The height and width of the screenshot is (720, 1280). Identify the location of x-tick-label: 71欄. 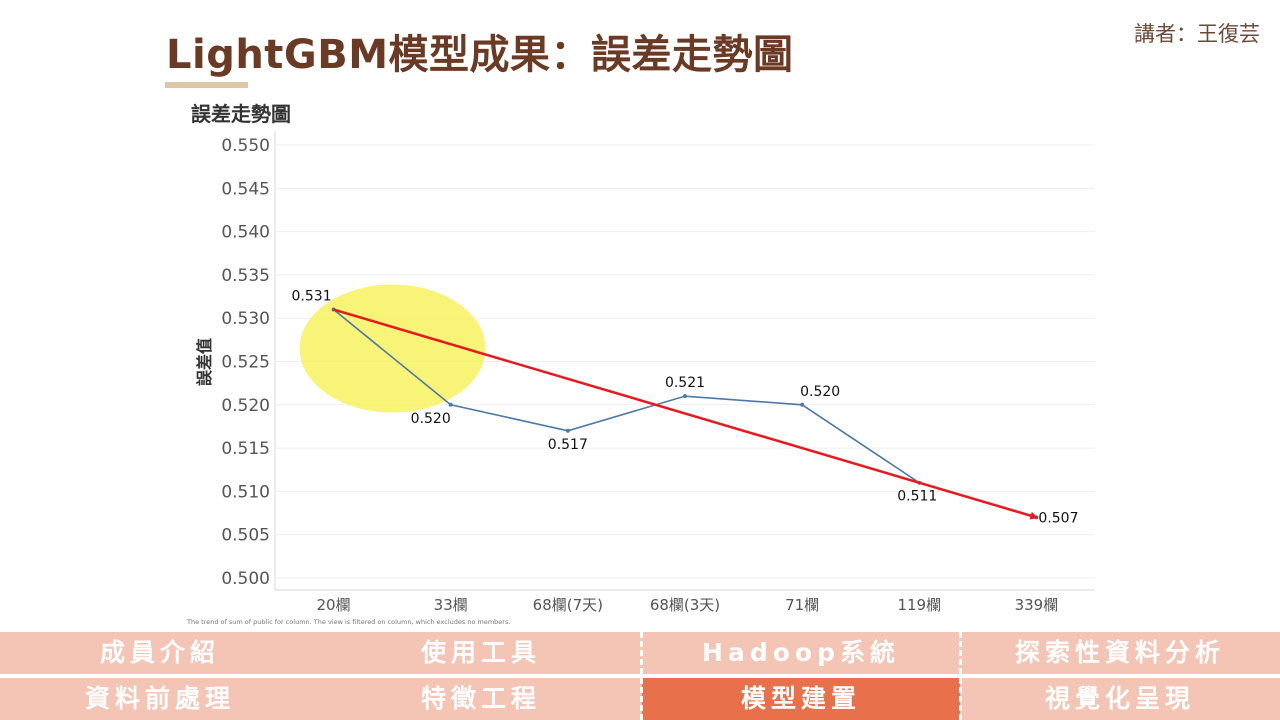
(802, 605).